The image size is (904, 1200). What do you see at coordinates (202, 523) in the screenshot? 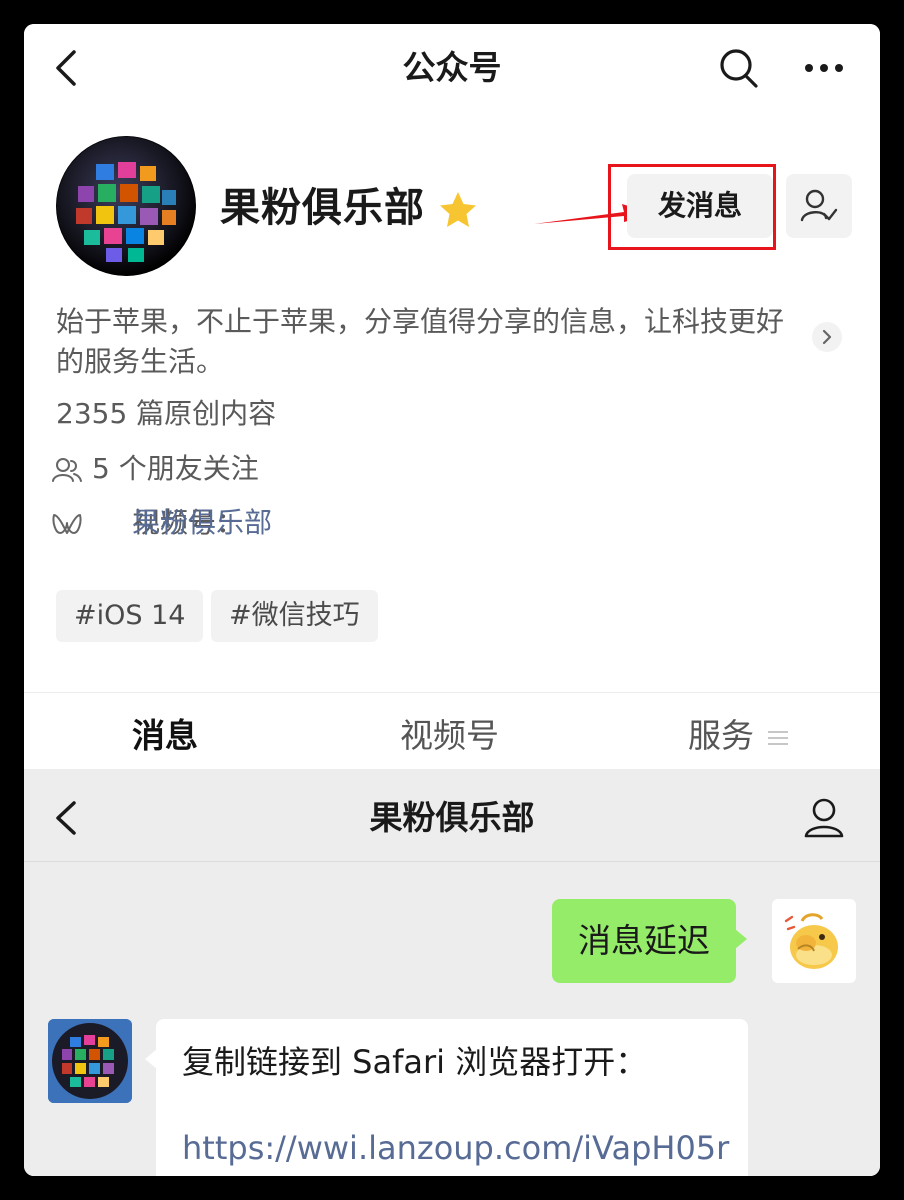
I see `channels-name: 果粉俱乐部` at bounding box center [202, 523].